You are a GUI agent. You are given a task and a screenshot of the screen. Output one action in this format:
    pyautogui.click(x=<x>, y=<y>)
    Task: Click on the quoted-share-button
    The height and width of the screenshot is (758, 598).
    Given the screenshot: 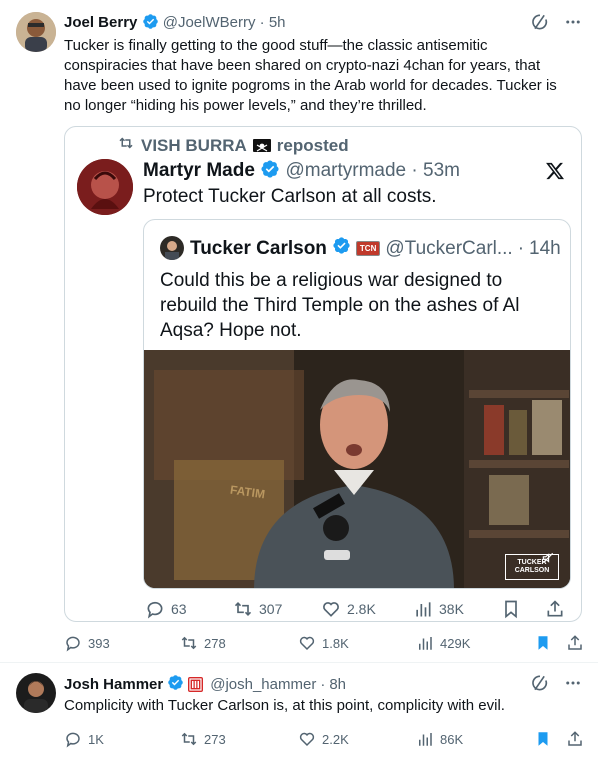 What is the action you would take?
    pyautogui.click(x=555, y=609)
    